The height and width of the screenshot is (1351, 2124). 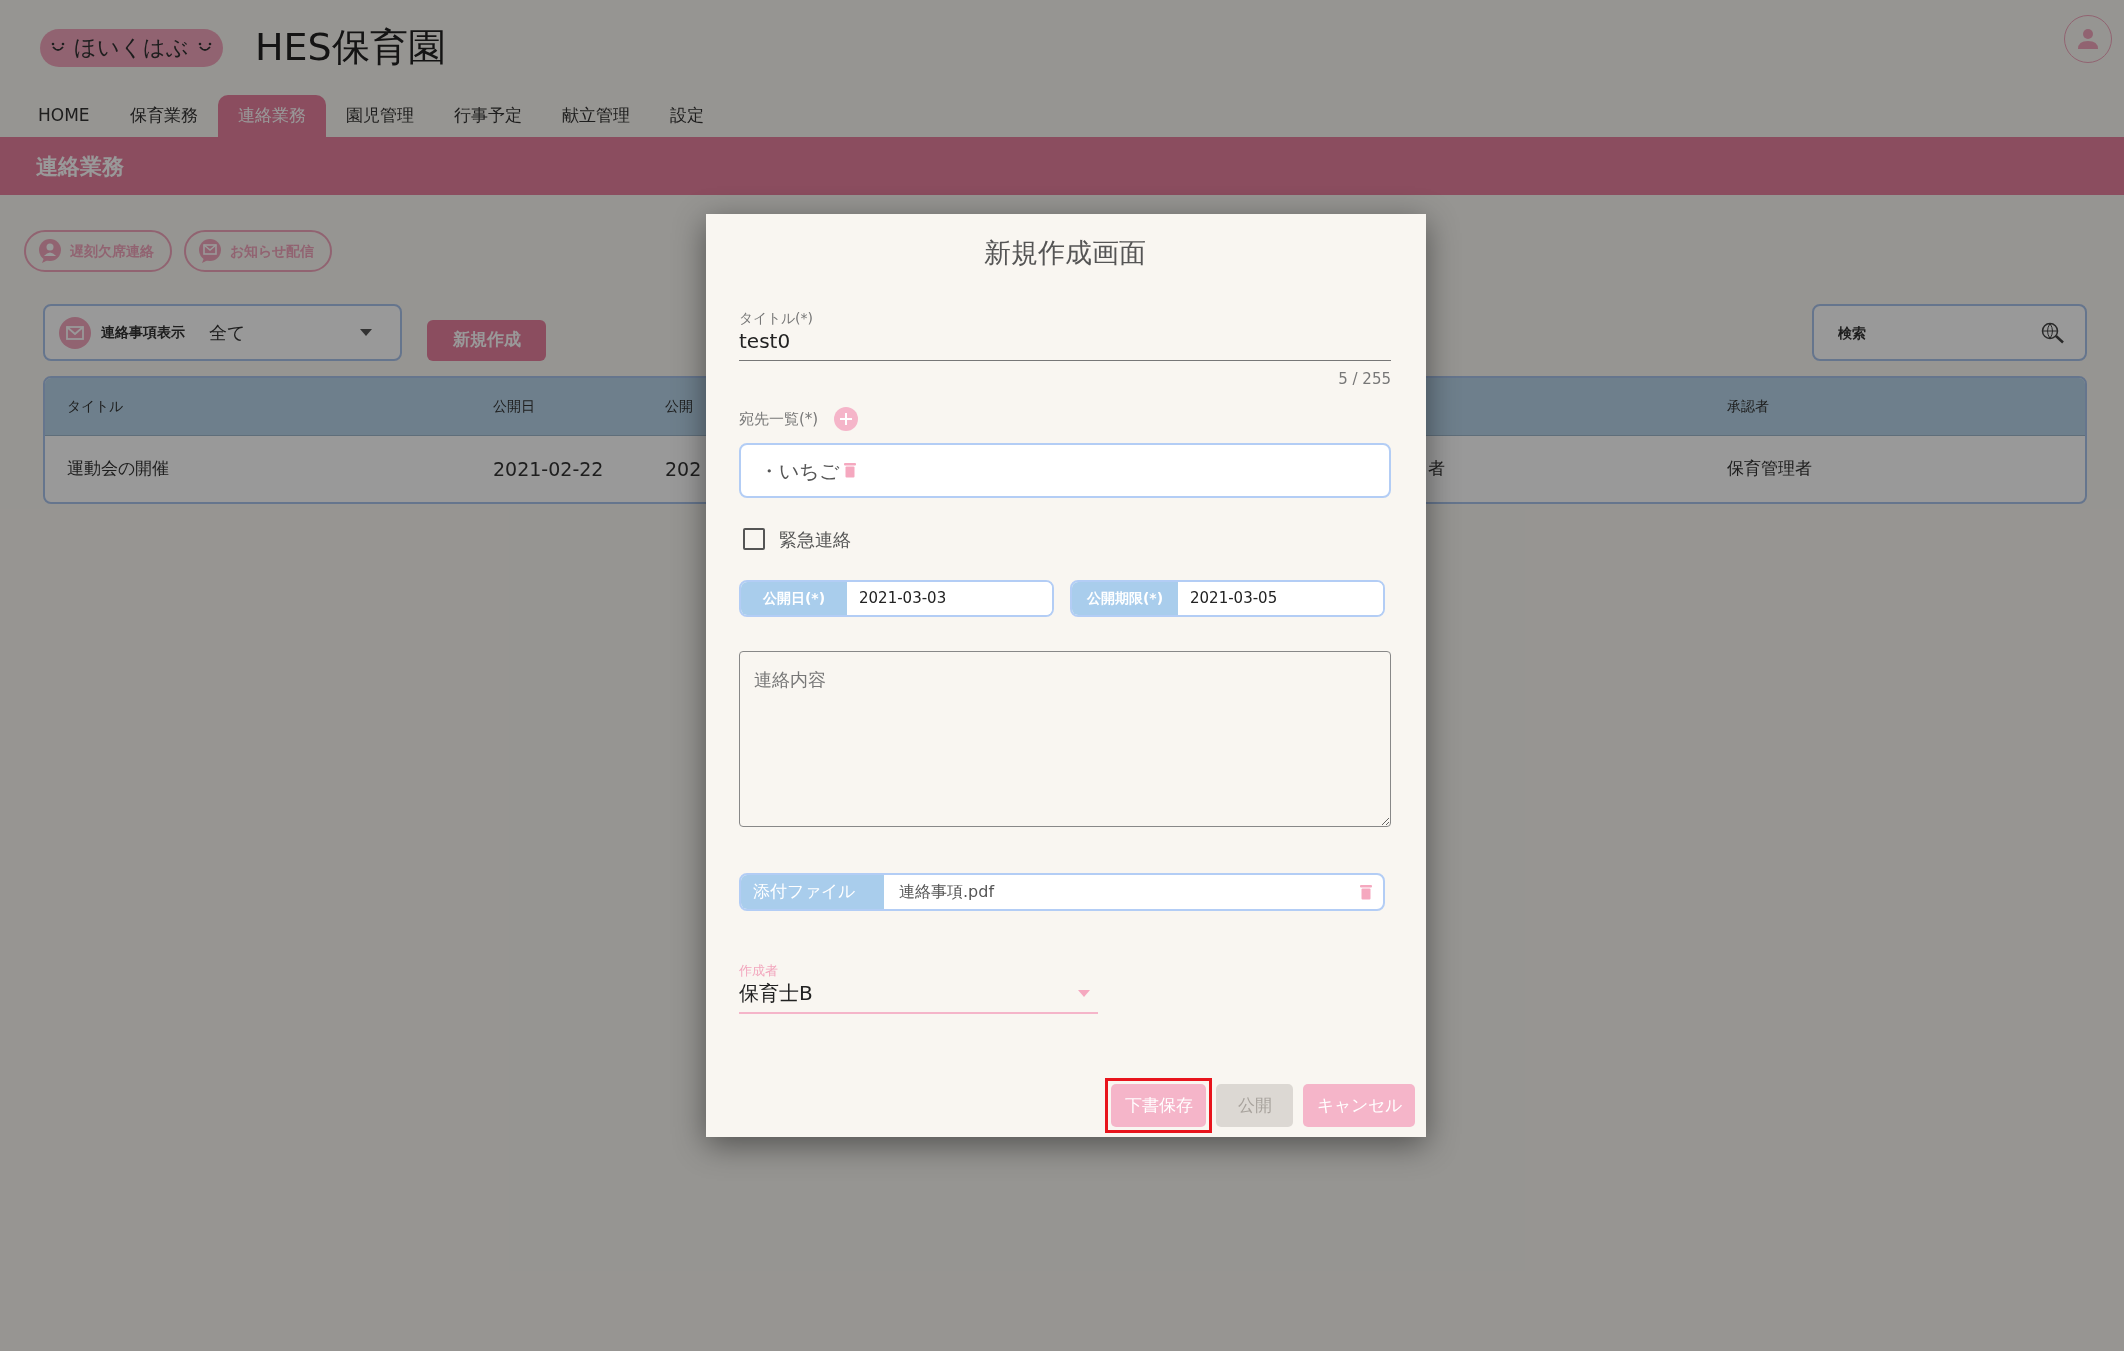 I want to click on nav-tab: HOME, so click(x=64, y=116).